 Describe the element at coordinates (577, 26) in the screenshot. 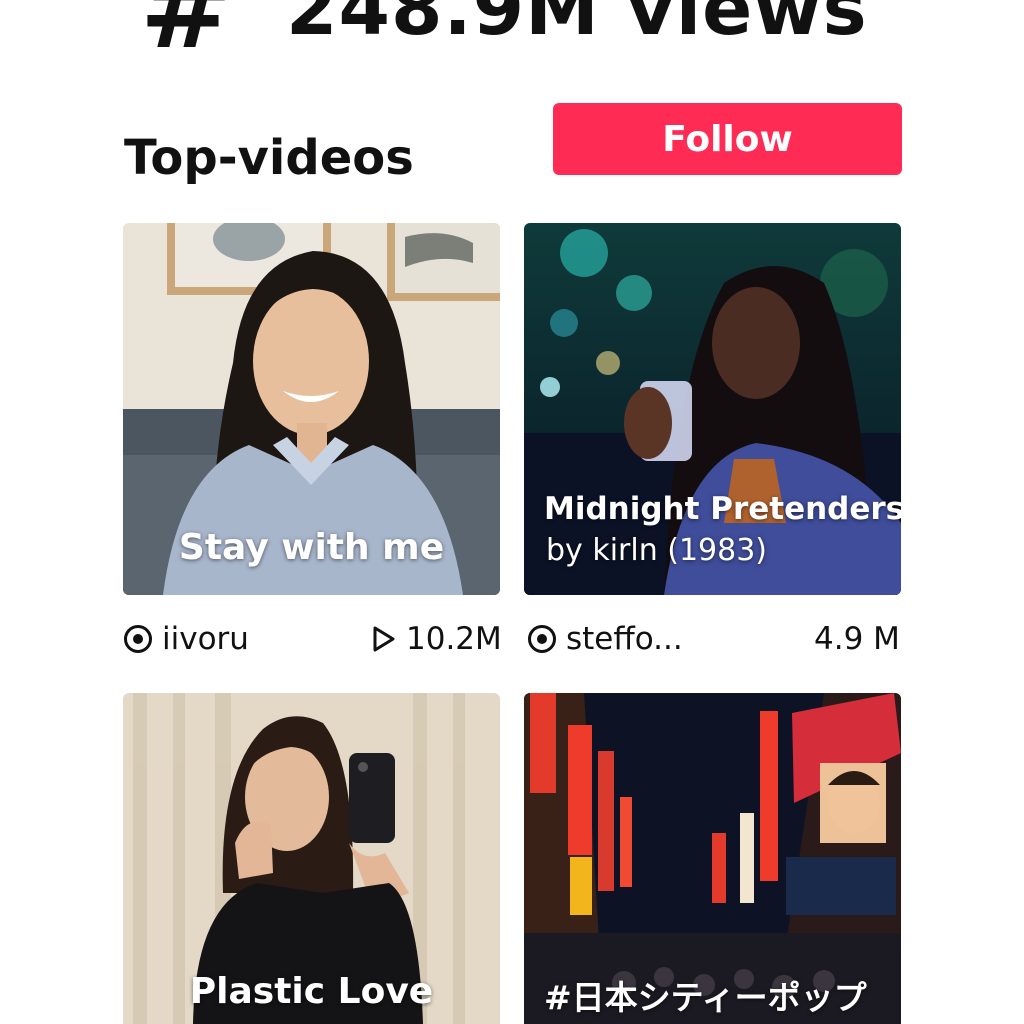

I see `views-count: 248.9M views` at that location.